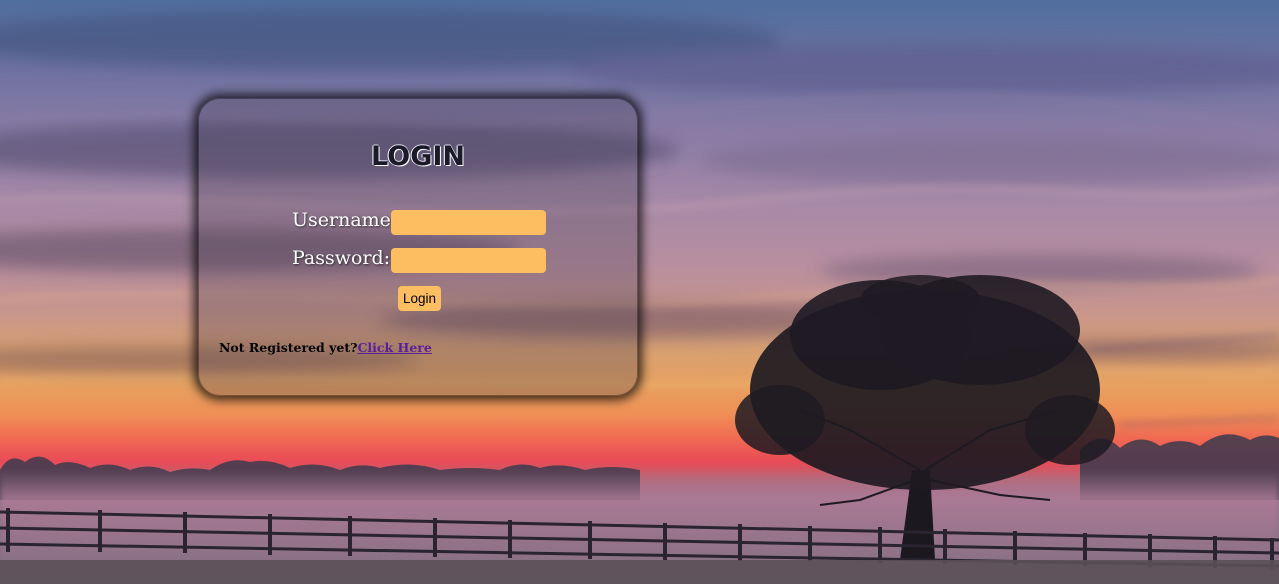 The height and width of the screenshot is (584, 1279). What do you see at coordinates (345, 220) in the screenshot?
I see `username-label: Username:` at bounding box center [345, 220].